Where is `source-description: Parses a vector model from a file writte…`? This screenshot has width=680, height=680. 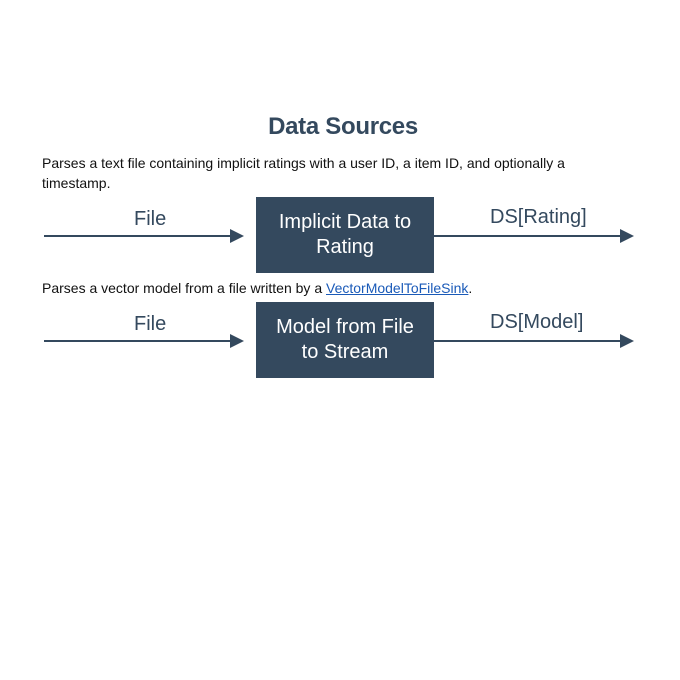 source-description: Parses a vector model from a file writte… is located at coordinates (322, 288).